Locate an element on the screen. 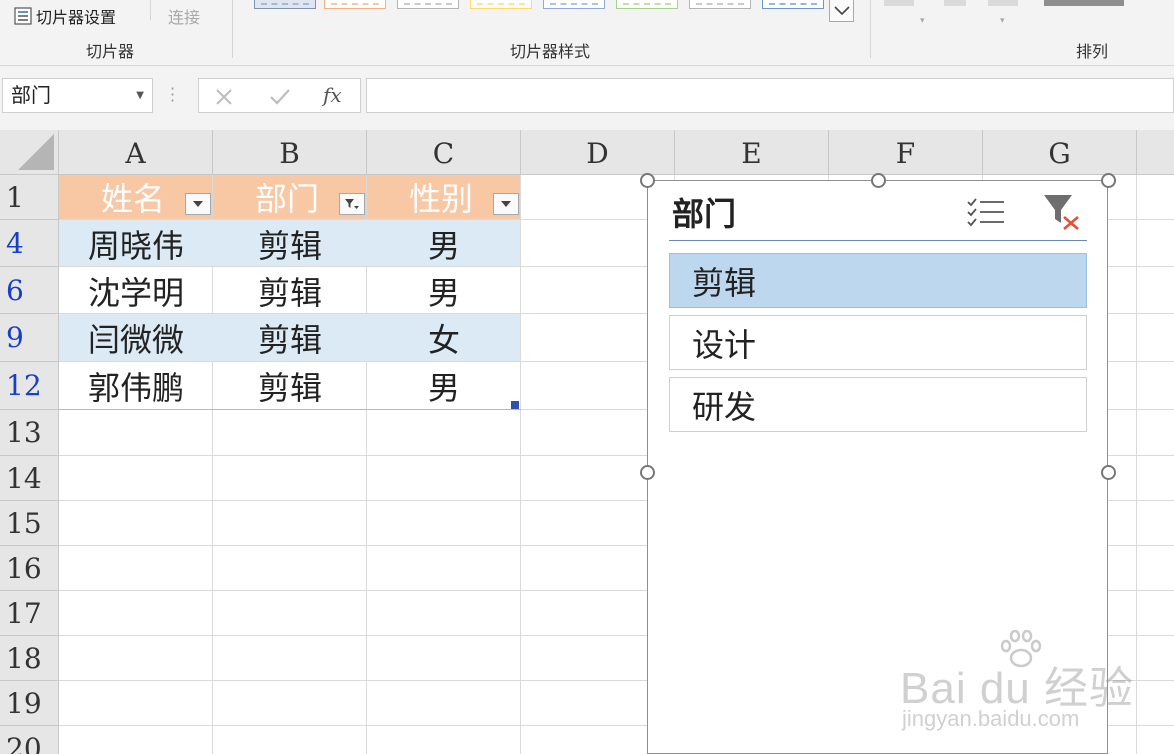 Image resolution: width=1174 pixels, height=754 pixels. watermark-url: jingyan.baidu.com is located at coordinates (991, 718).